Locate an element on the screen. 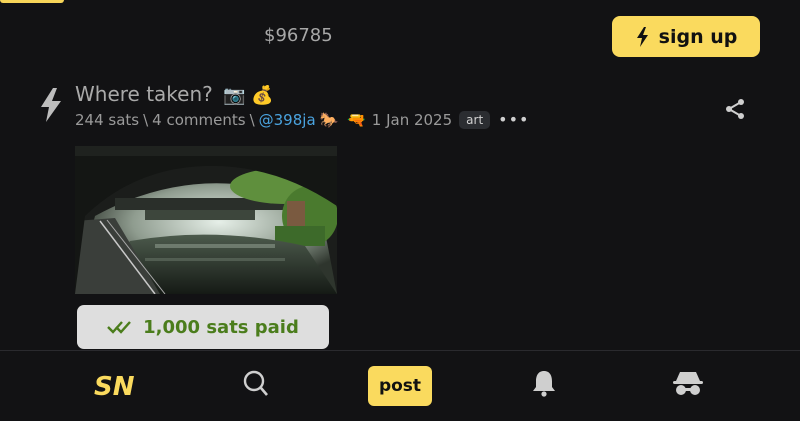 The height and width of the screenshot is (421, 800). post-button: post is located at coordinates (400, 386).